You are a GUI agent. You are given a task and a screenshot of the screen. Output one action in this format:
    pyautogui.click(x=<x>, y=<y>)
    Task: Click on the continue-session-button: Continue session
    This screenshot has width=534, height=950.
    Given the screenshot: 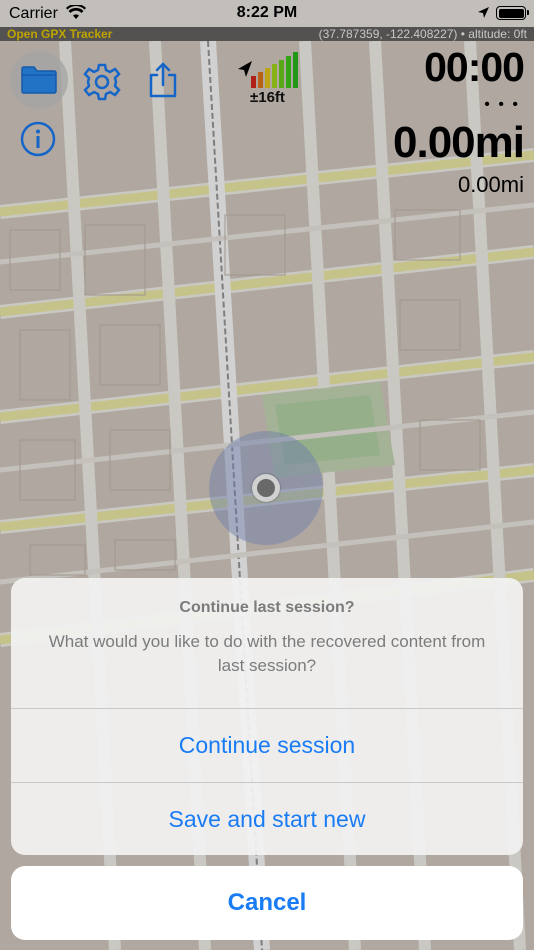 What is the action you would take?
    pyautogui.click(x=267, y=745)
    